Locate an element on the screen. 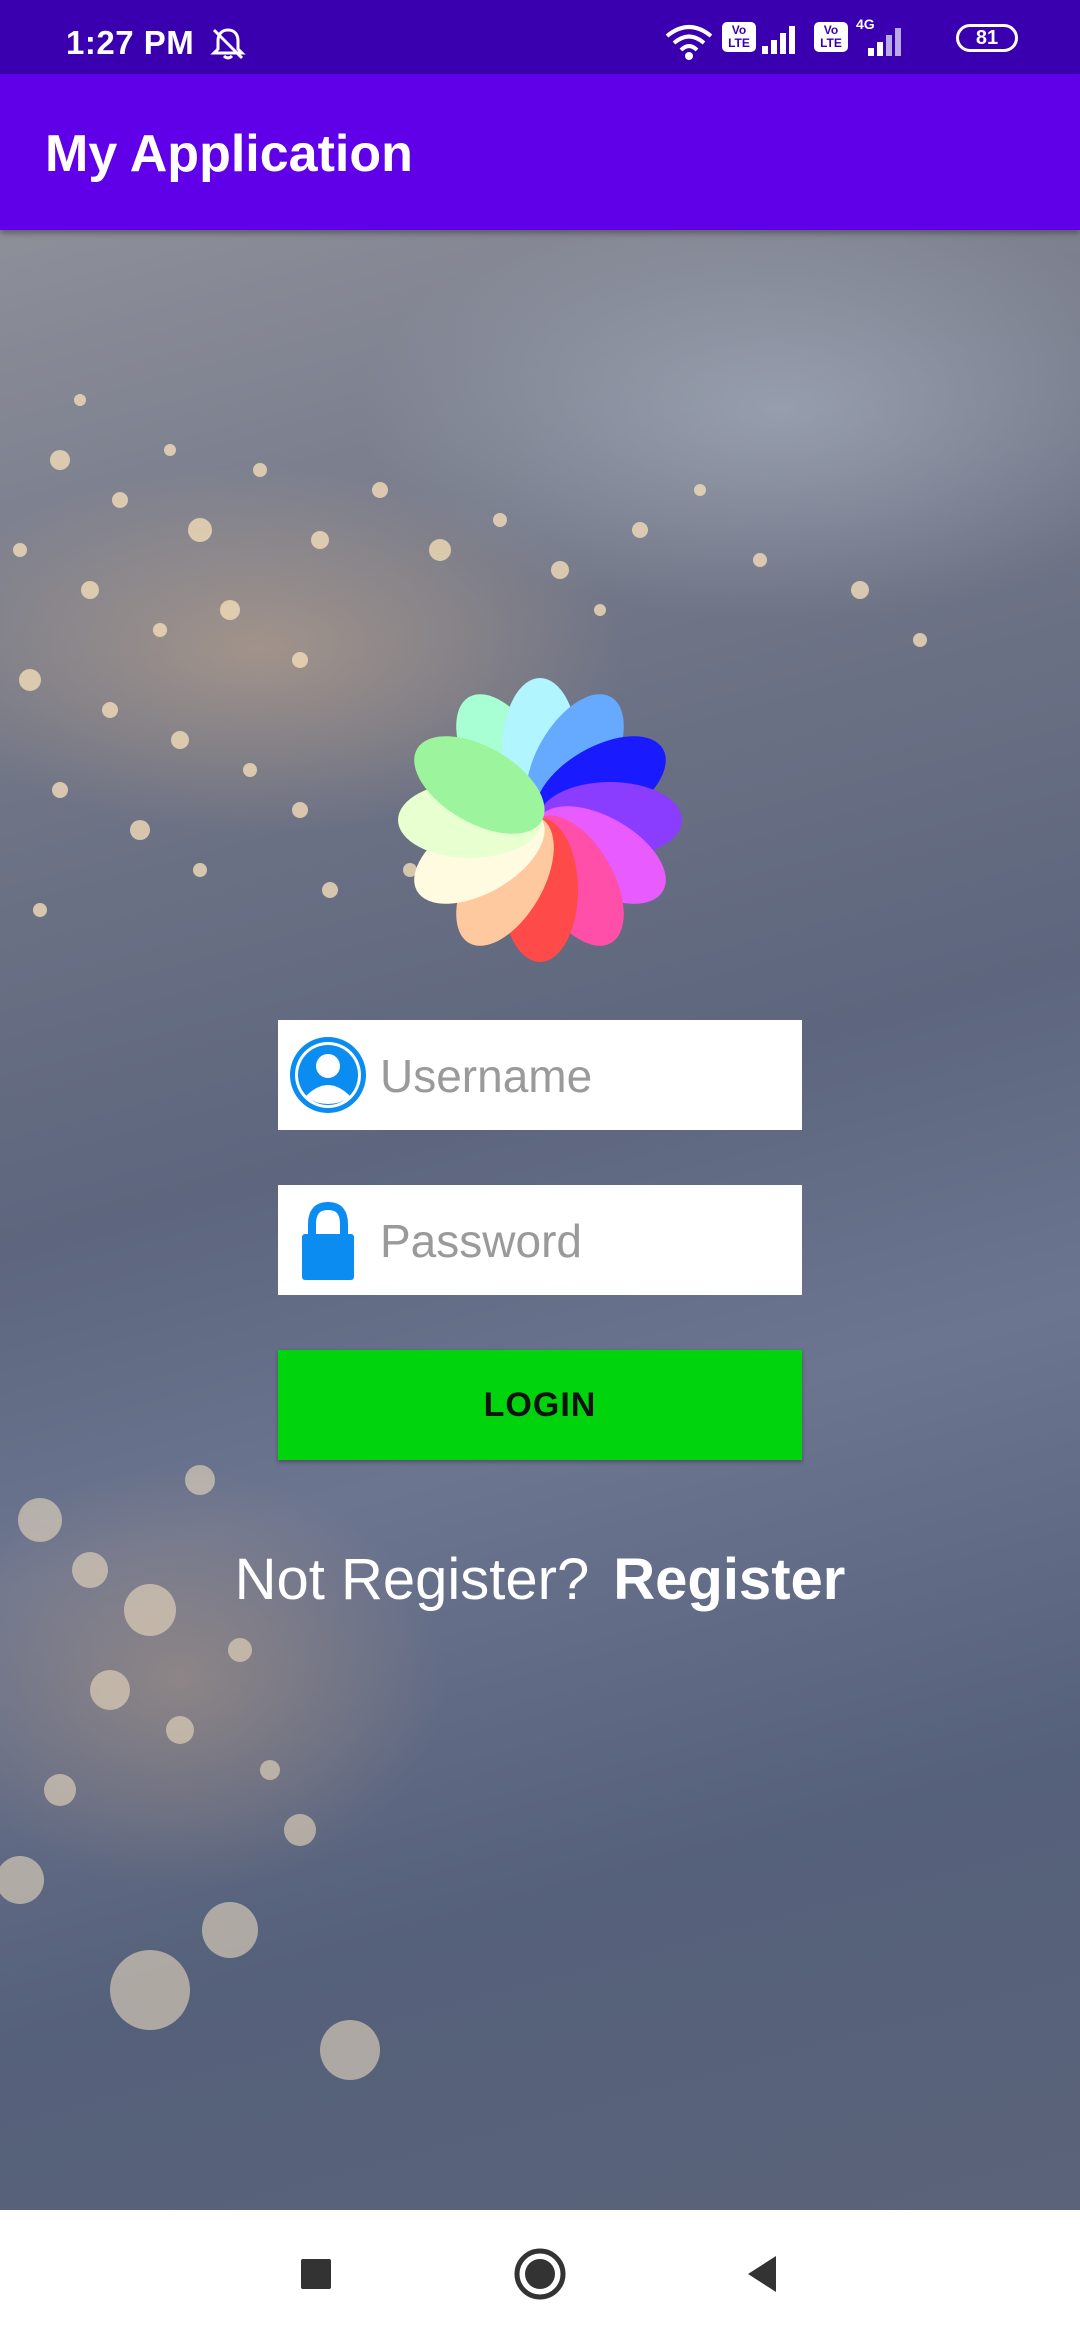  register-link: Register is located at coordinates (729, 1579).